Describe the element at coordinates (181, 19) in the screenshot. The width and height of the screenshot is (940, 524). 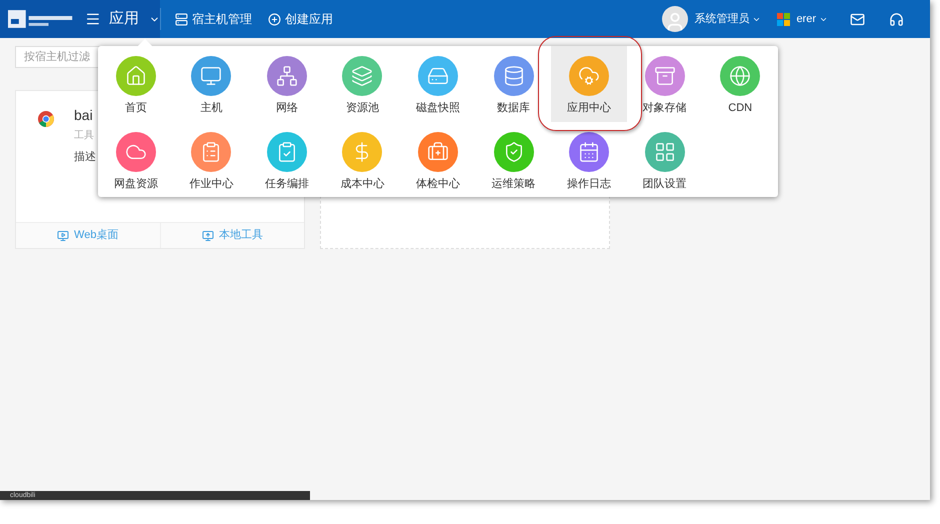
I see `server-icon` at that location.